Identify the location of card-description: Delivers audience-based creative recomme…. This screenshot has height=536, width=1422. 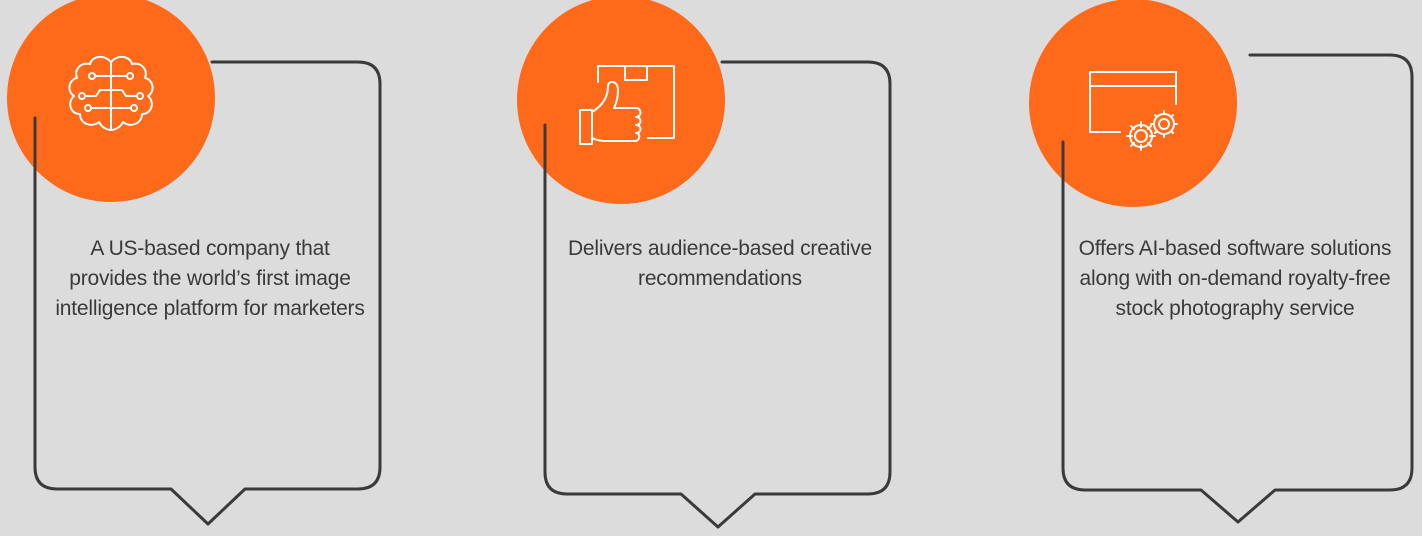
(720, 263).